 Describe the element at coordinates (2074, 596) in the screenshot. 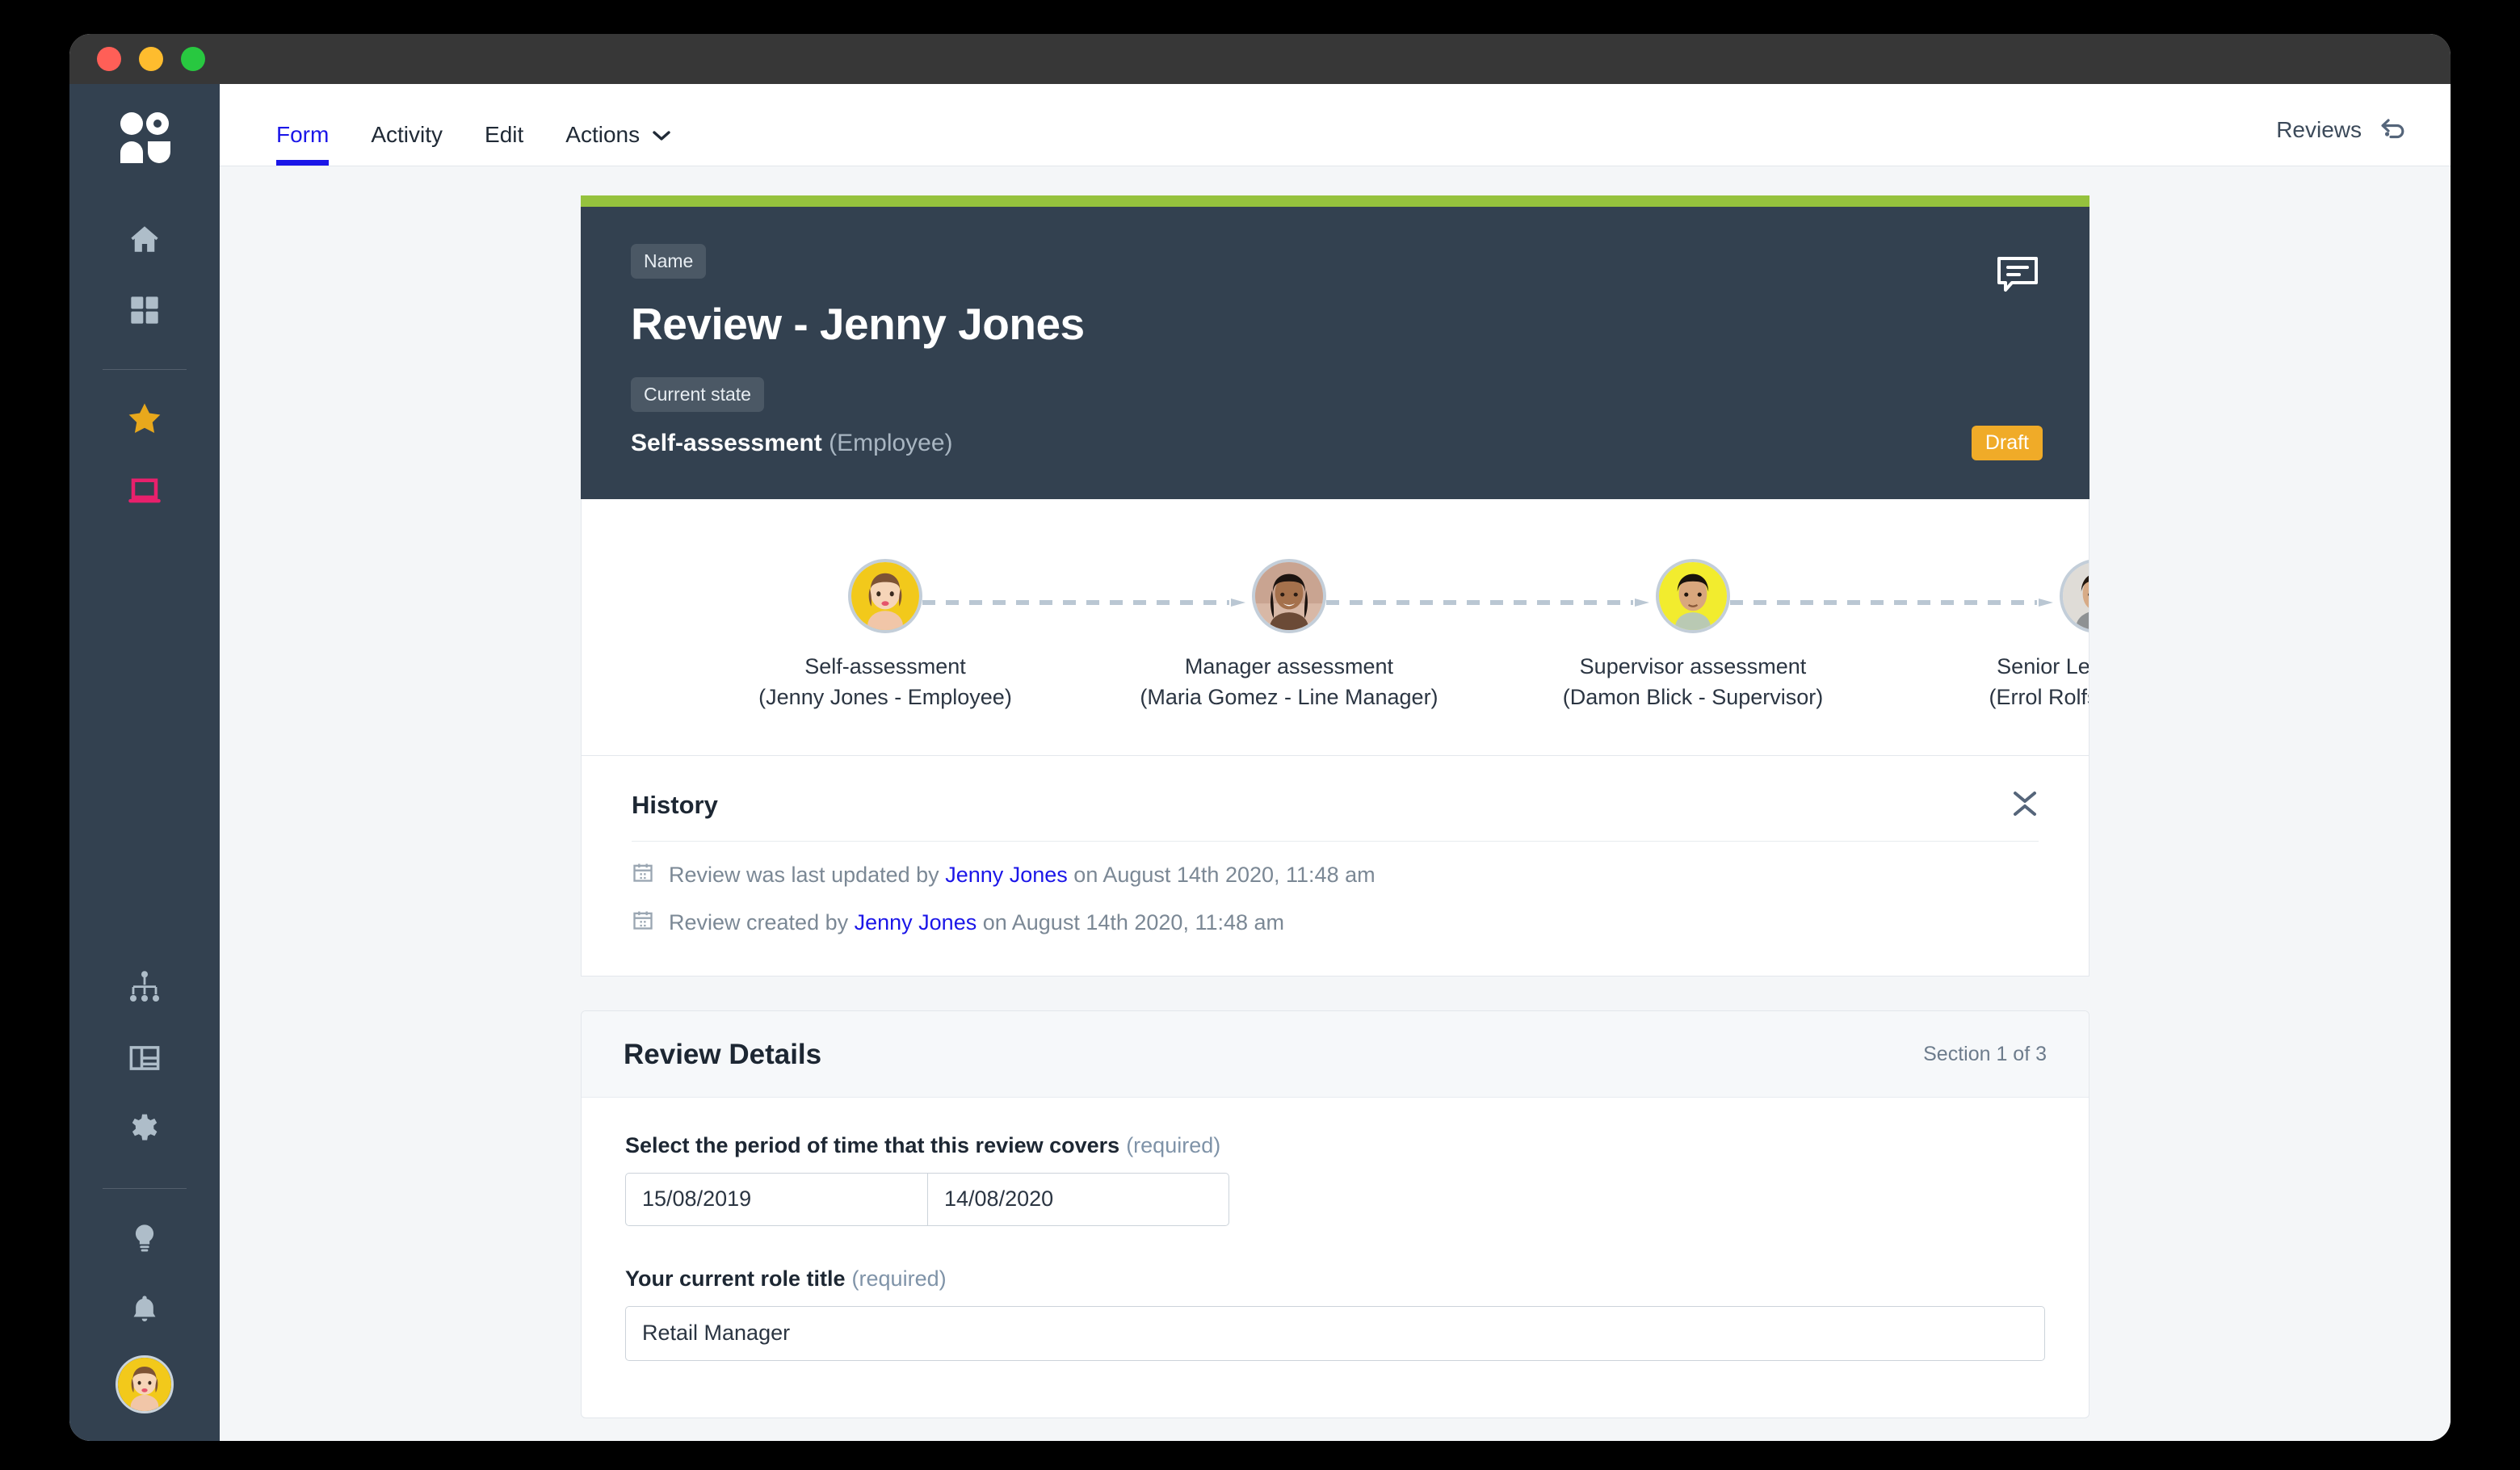

I see `avatar-errol-rolfson` at that location.